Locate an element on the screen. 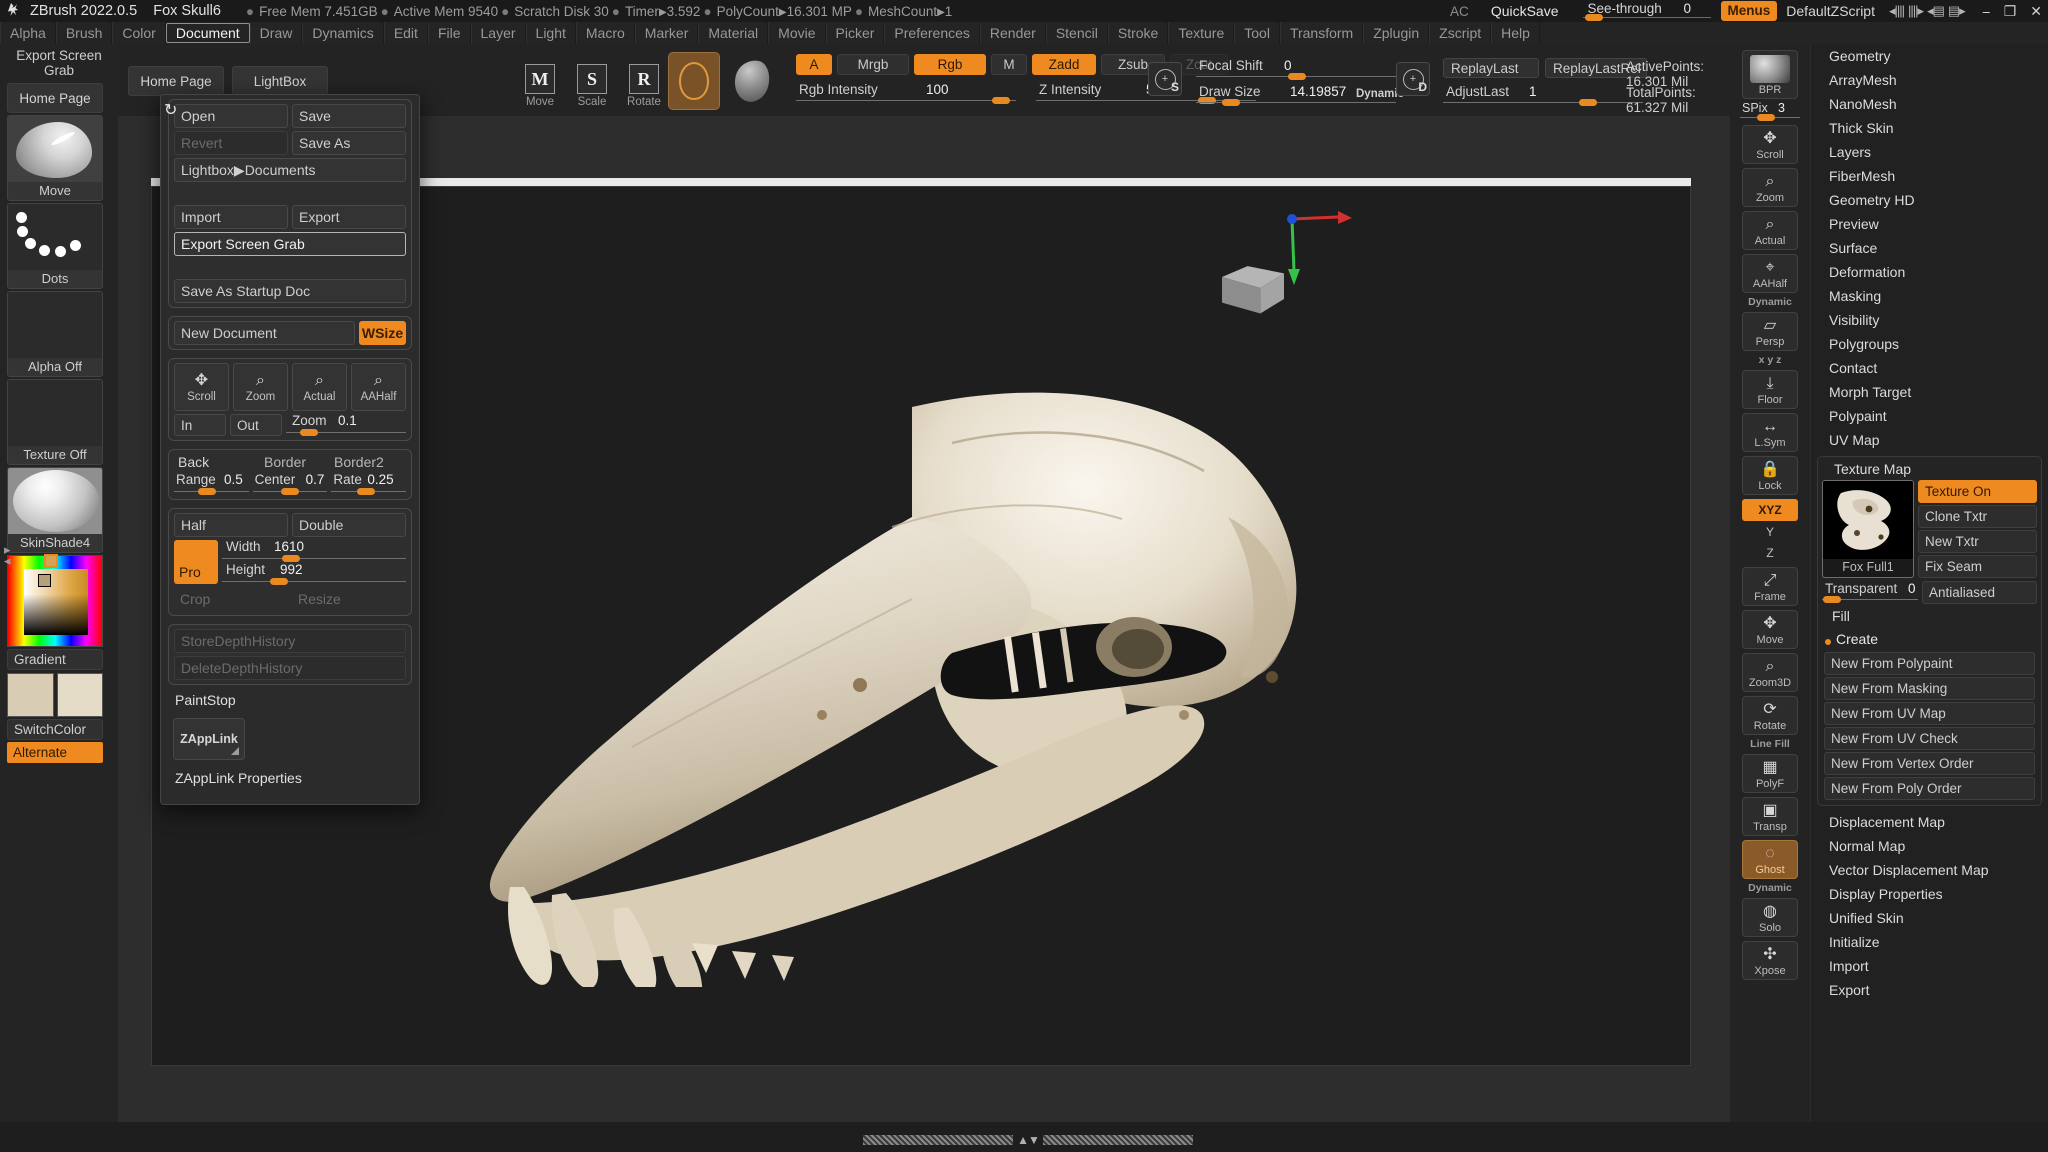  palette-section-deformation: Deformation is located at coordinates (1929, 272).